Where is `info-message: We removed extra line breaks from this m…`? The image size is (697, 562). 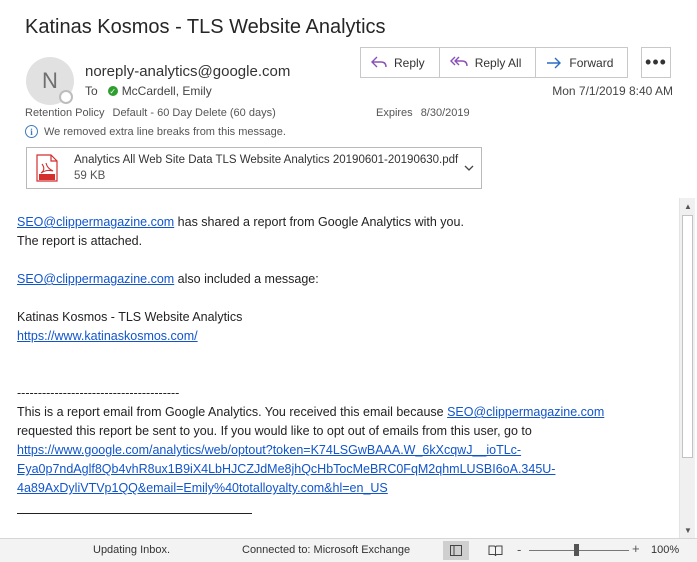
info-message: We removed extra line breaks from this m… is located at coordinates (165, 131).